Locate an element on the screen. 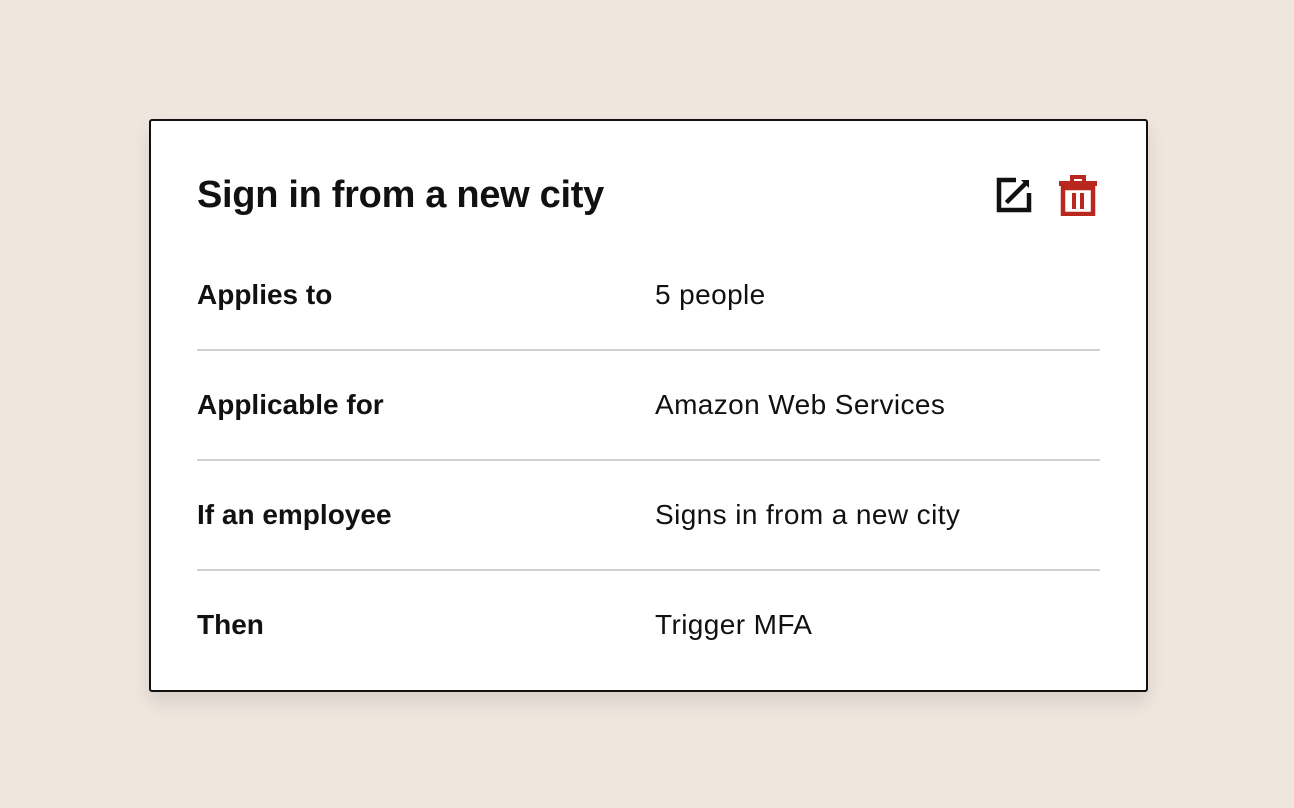  rule-actions is located at coordinates (1046, 195).